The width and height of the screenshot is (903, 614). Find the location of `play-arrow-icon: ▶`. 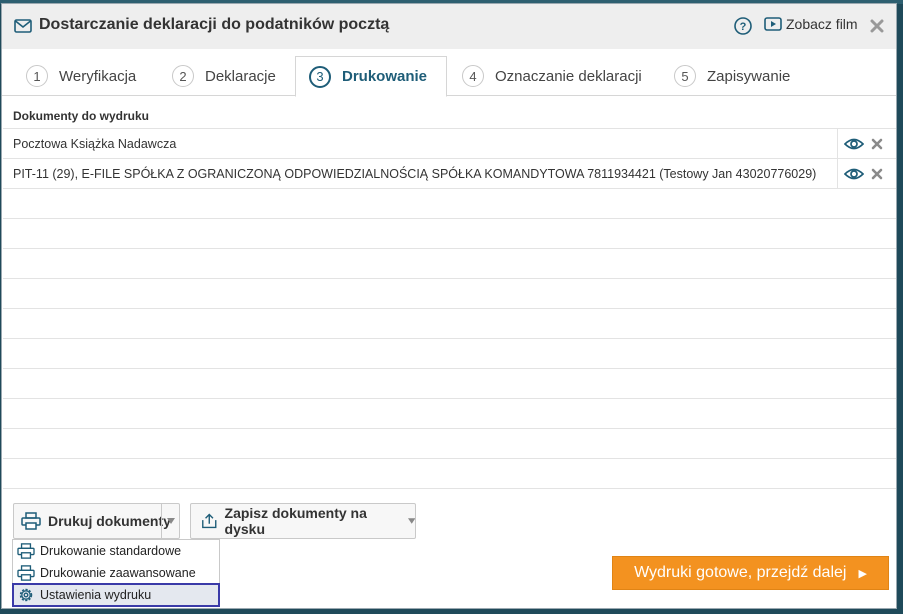

play-arrow-icon: ▶ is located at coordinates (862, 573).